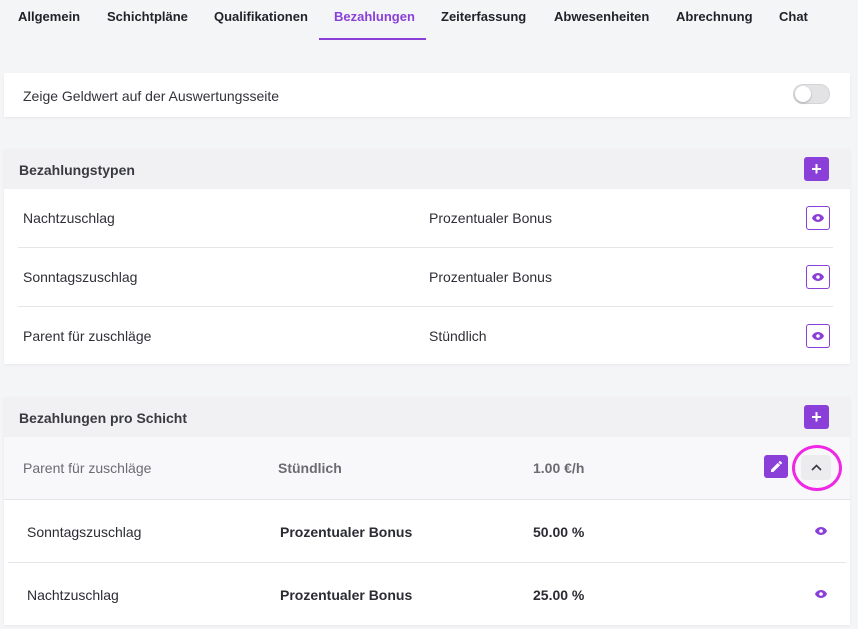  I want to click on payment-type-name: Parent für zuschläge, so click(87, 336).